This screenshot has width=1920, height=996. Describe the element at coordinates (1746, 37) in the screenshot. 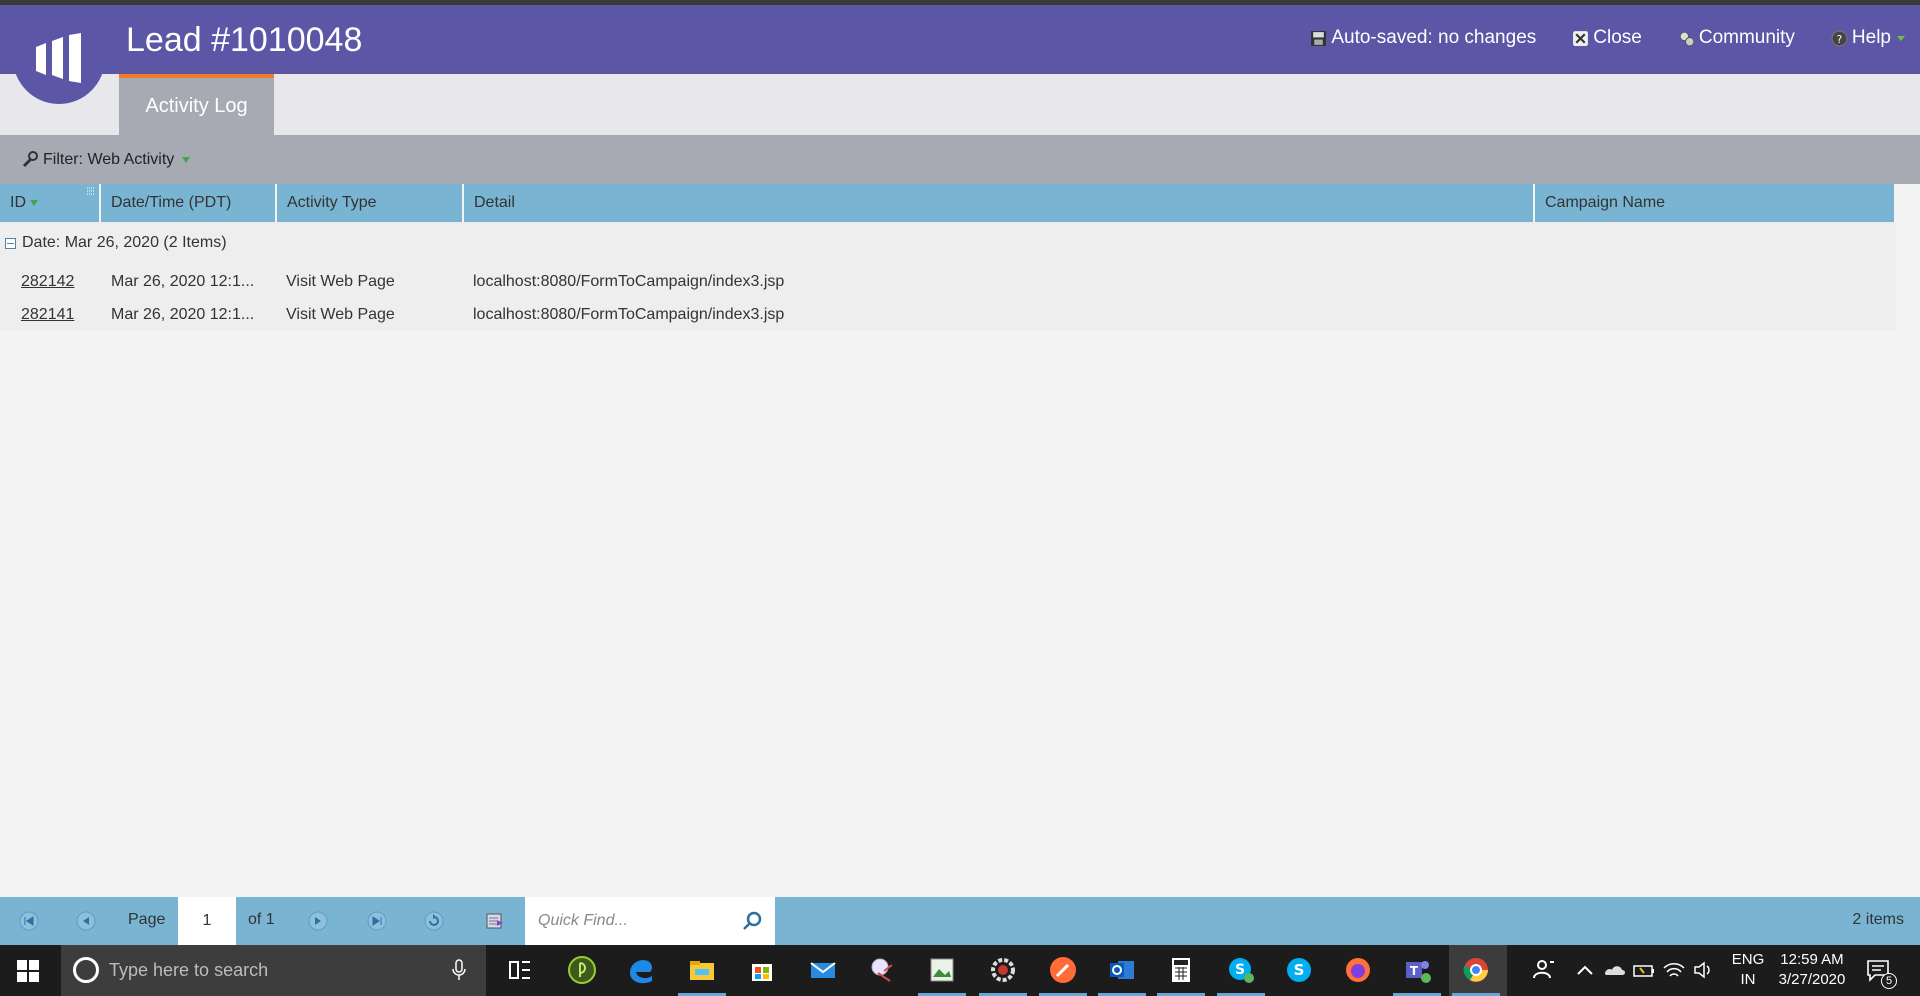

I see `community-label: Community` at that location.